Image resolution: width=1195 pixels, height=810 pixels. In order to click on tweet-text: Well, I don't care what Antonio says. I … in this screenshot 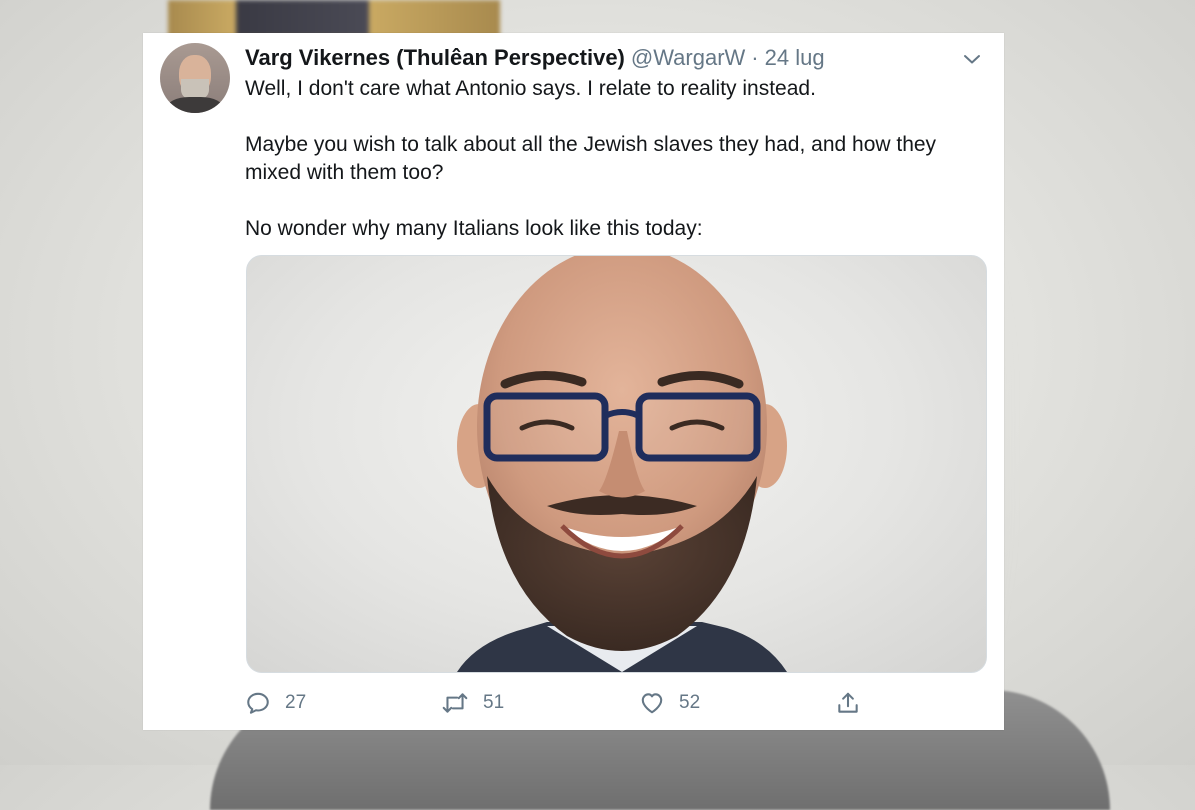, I will do `click(615, 173)`.